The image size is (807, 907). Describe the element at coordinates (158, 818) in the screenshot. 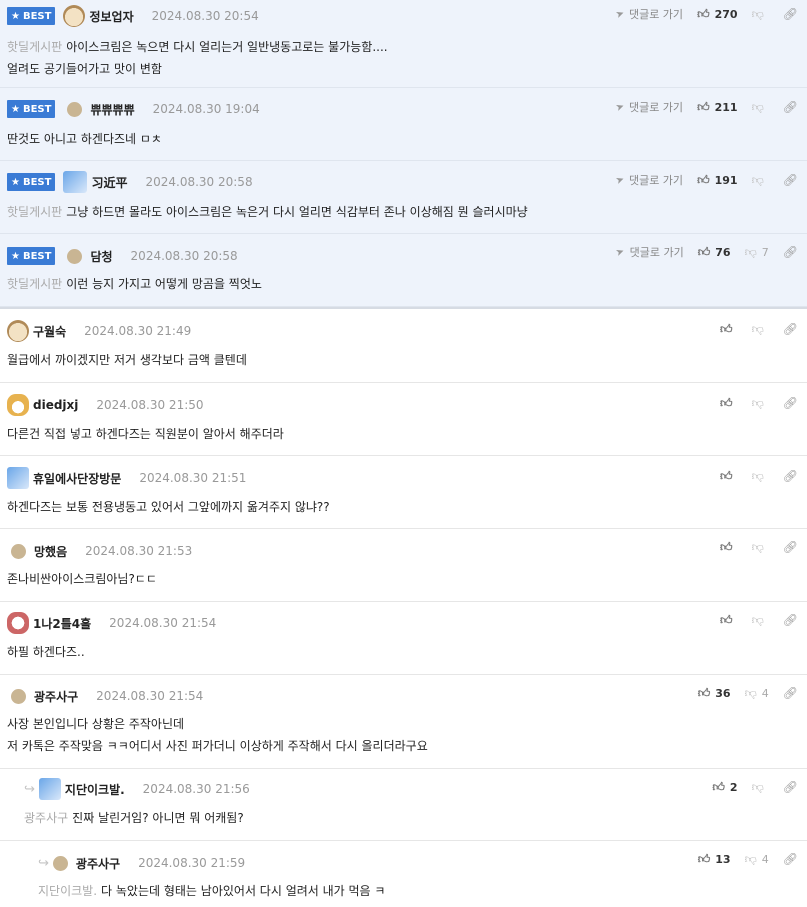

I see `comment-text: 진짜 날린거임? 아니면 뭐 어캐됨?` at that location.